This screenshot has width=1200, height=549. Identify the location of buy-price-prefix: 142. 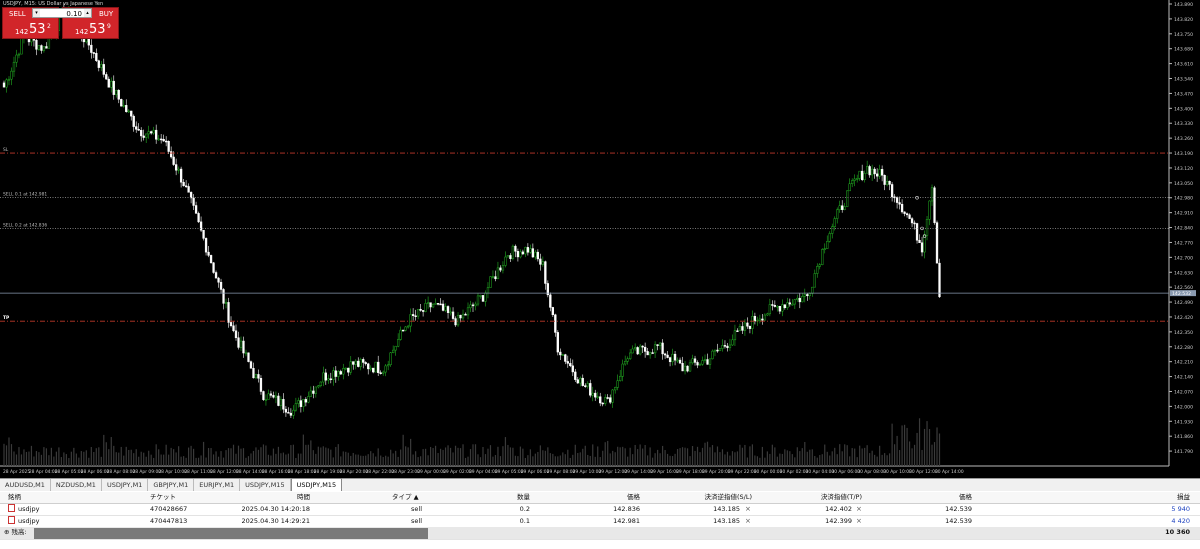
(82, 32).